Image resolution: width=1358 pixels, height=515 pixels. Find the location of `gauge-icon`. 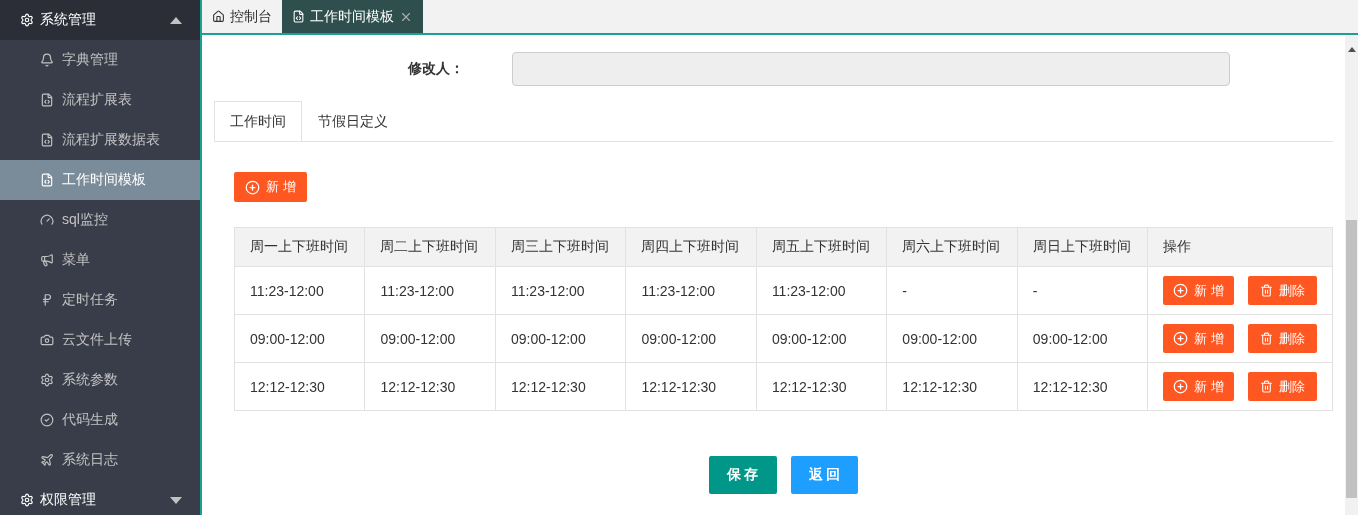

gauge-icon is located at coordinates (47, 220).